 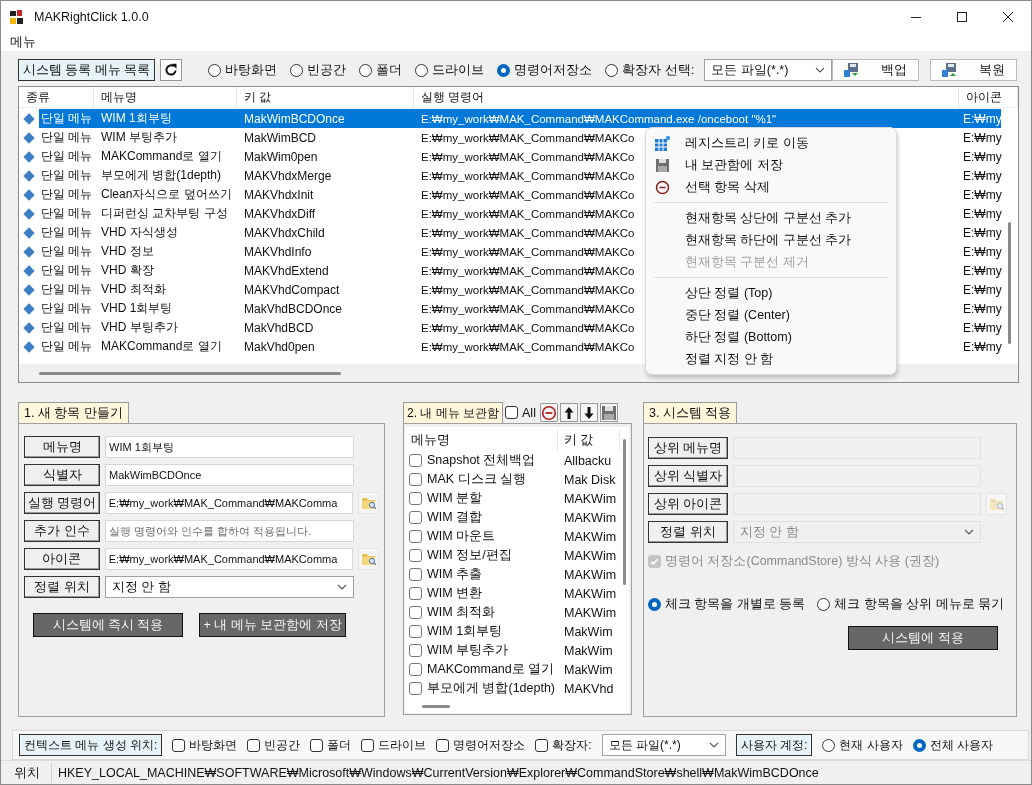 I want to click on checkbox-label: 드라이브, so click(x=402, y=745).